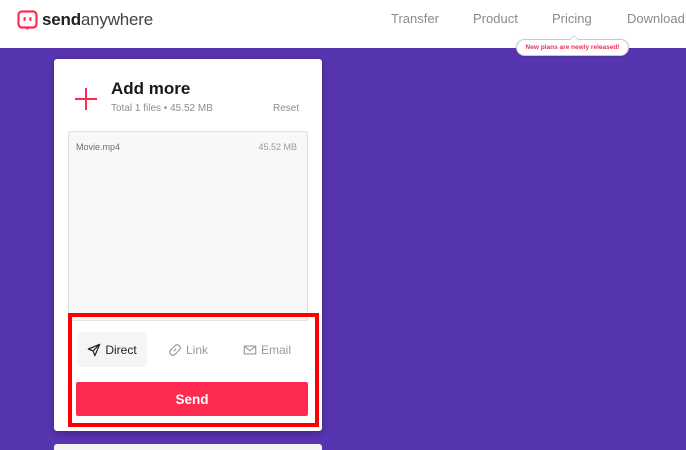  What do you see at coordinates (415, 19) in the screenshot?
I see `nav-transfer: Transfer` at bounding box center [415, 19].